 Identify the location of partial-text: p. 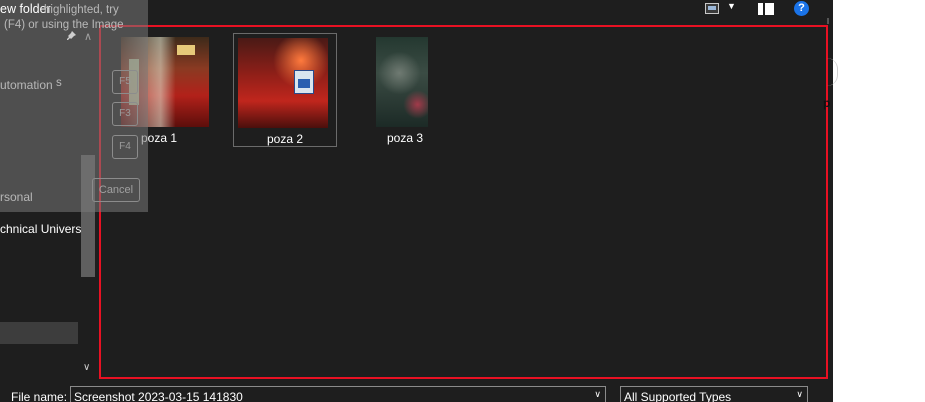
(827, 103).